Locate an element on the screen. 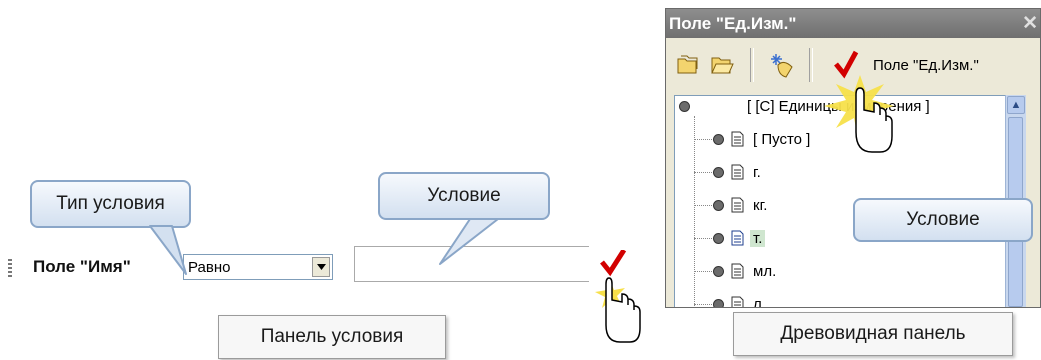  close-icon: ✕ is located at coordinates (1030, 23).